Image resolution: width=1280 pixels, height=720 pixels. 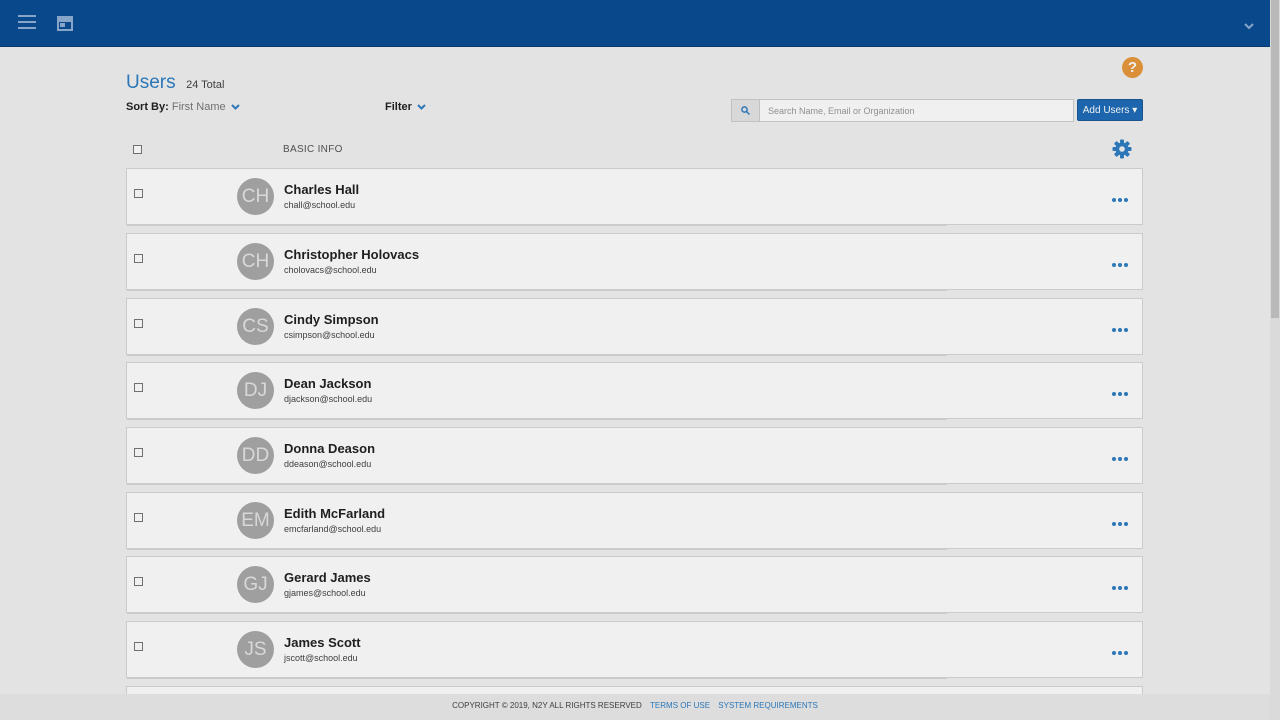 I want to click on user-name: Donna Deason, so click(x=329, y=448).